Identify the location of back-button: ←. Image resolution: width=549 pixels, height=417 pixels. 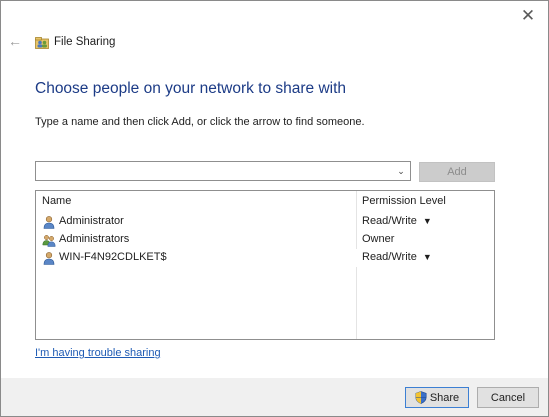
(15, 41).